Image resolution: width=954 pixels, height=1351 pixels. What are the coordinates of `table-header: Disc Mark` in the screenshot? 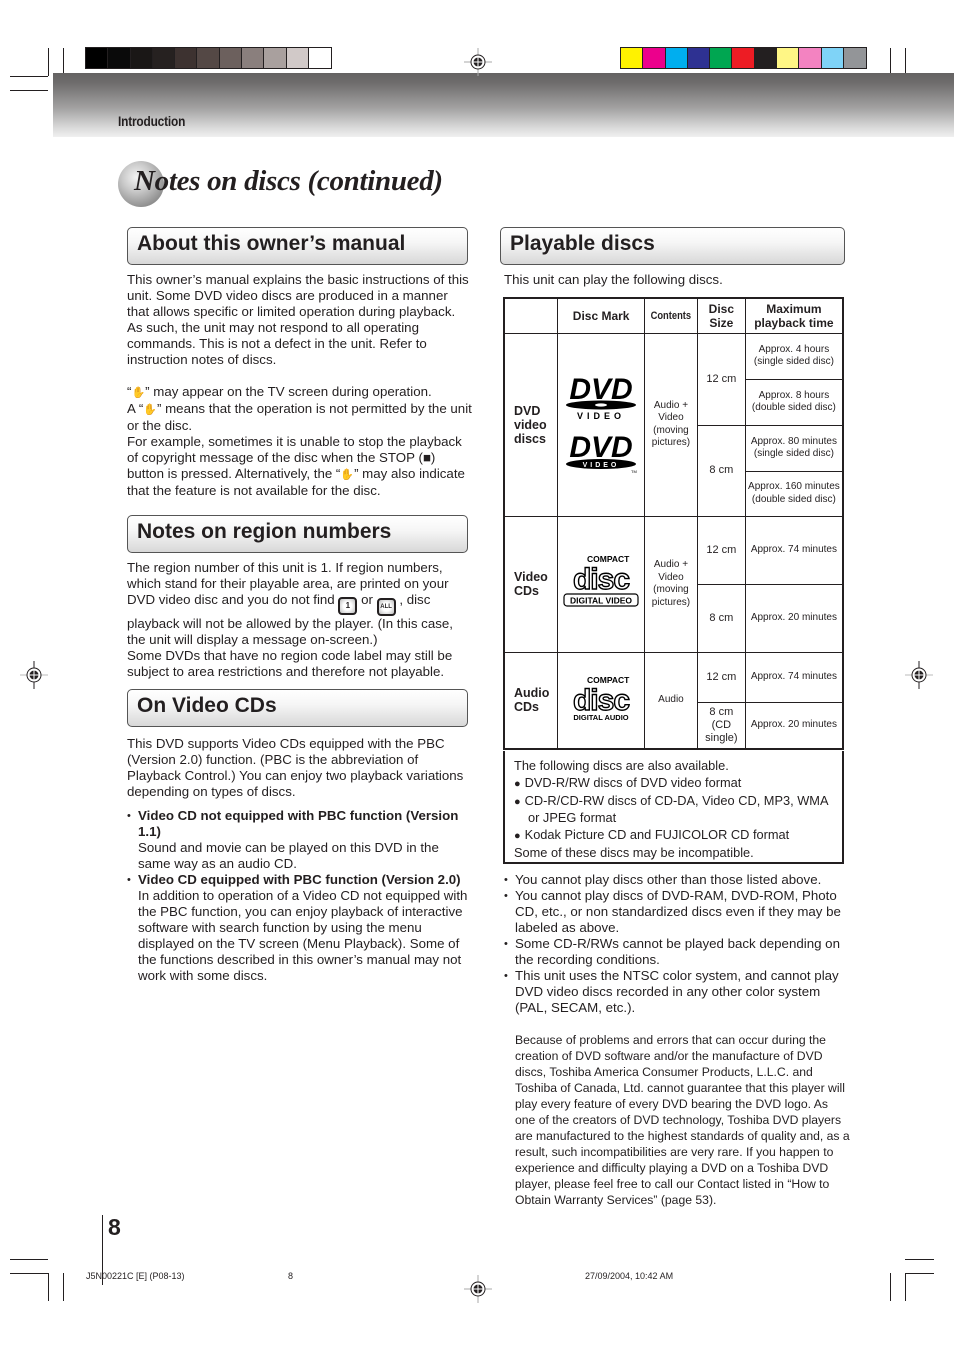 It's located at (601, 315).